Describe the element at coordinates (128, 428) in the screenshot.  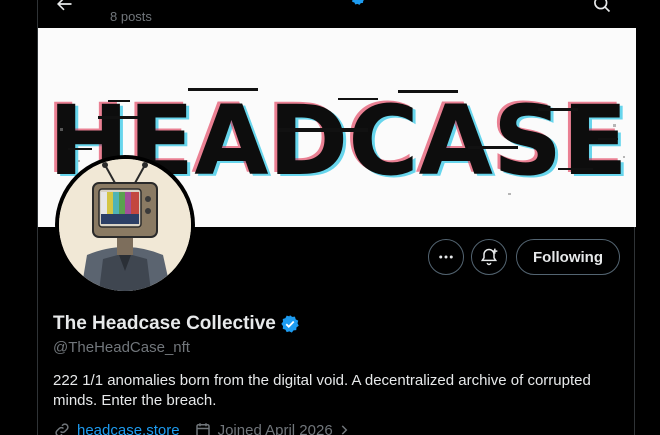
I see `website-link: headcase.store` at that location.